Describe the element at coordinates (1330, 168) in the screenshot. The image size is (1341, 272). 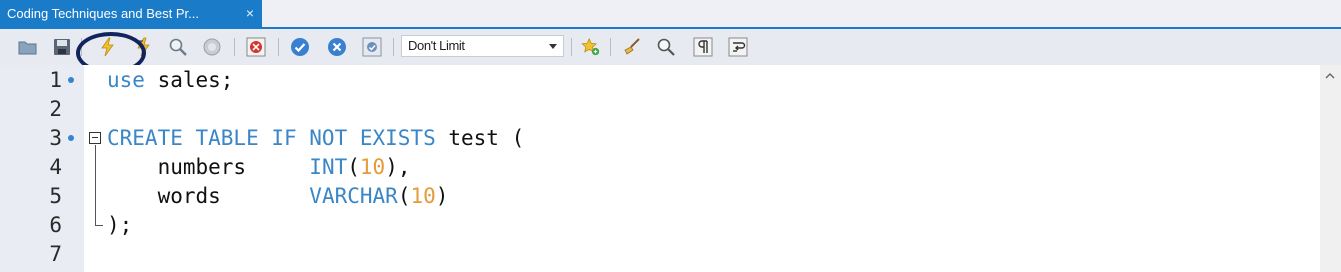
I see `vertical-scrollbar` at that location.